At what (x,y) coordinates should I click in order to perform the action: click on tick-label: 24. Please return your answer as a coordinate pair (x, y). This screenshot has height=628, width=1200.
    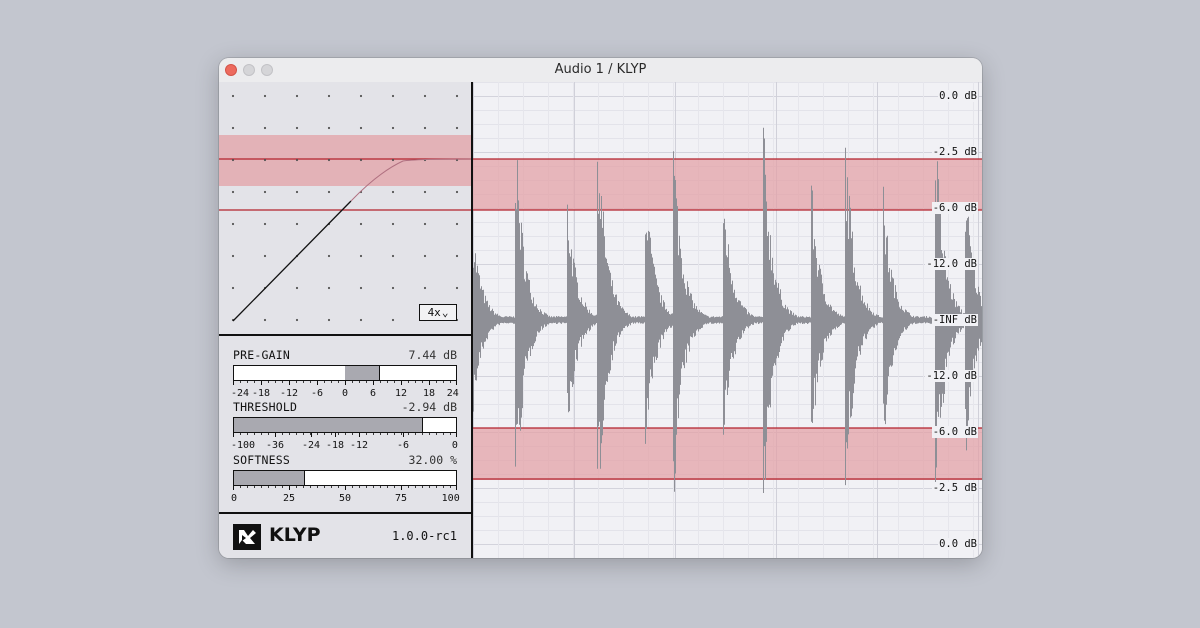
    Looking at the image, I should click on (452, 393).